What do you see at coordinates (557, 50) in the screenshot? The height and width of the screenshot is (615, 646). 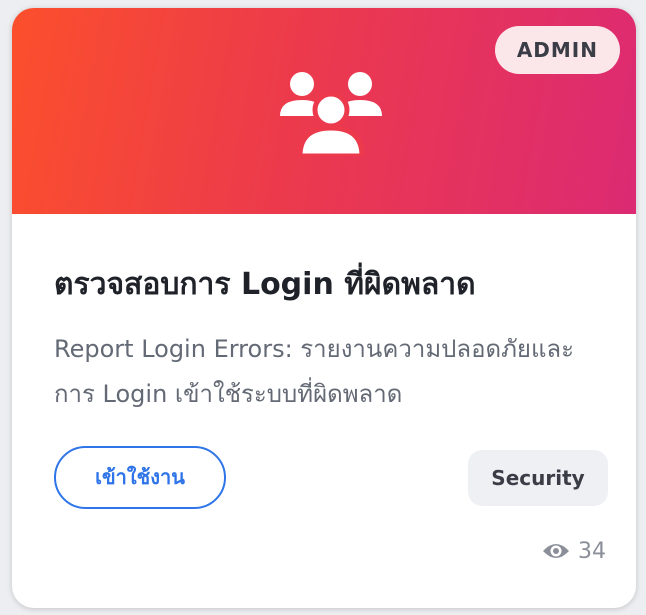 I see `admin-badge: ADMIN` at bounding box center [557, 50].